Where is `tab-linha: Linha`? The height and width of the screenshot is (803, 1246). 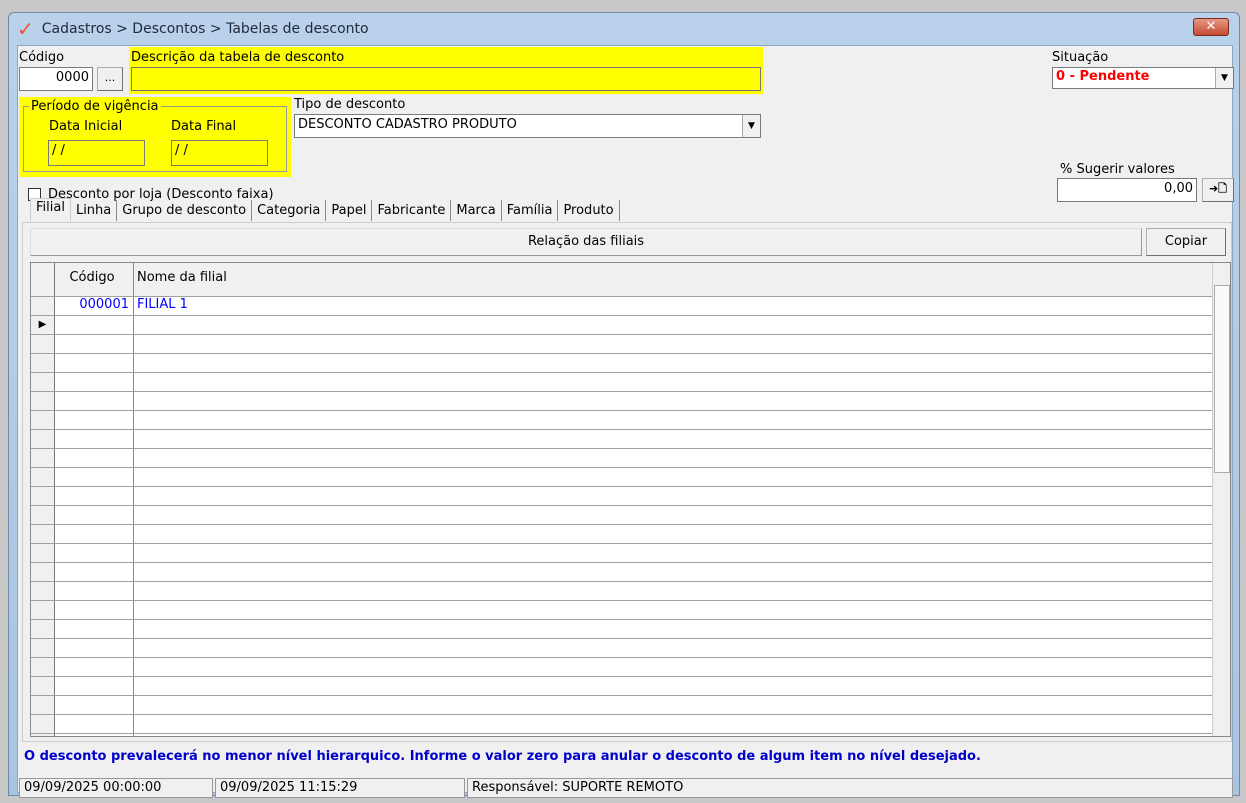
tab-linha: Linha is located at coordinates (94, 210).